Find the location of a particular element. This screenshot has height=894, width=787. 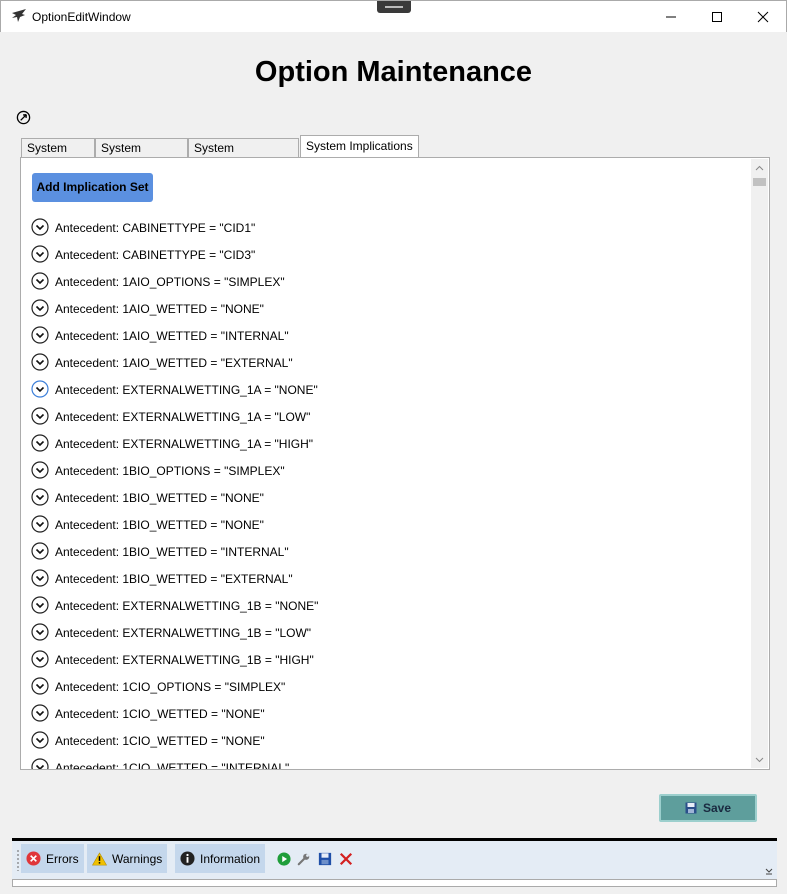

overflow-chevron-icon is located at coordinates (769, 871).